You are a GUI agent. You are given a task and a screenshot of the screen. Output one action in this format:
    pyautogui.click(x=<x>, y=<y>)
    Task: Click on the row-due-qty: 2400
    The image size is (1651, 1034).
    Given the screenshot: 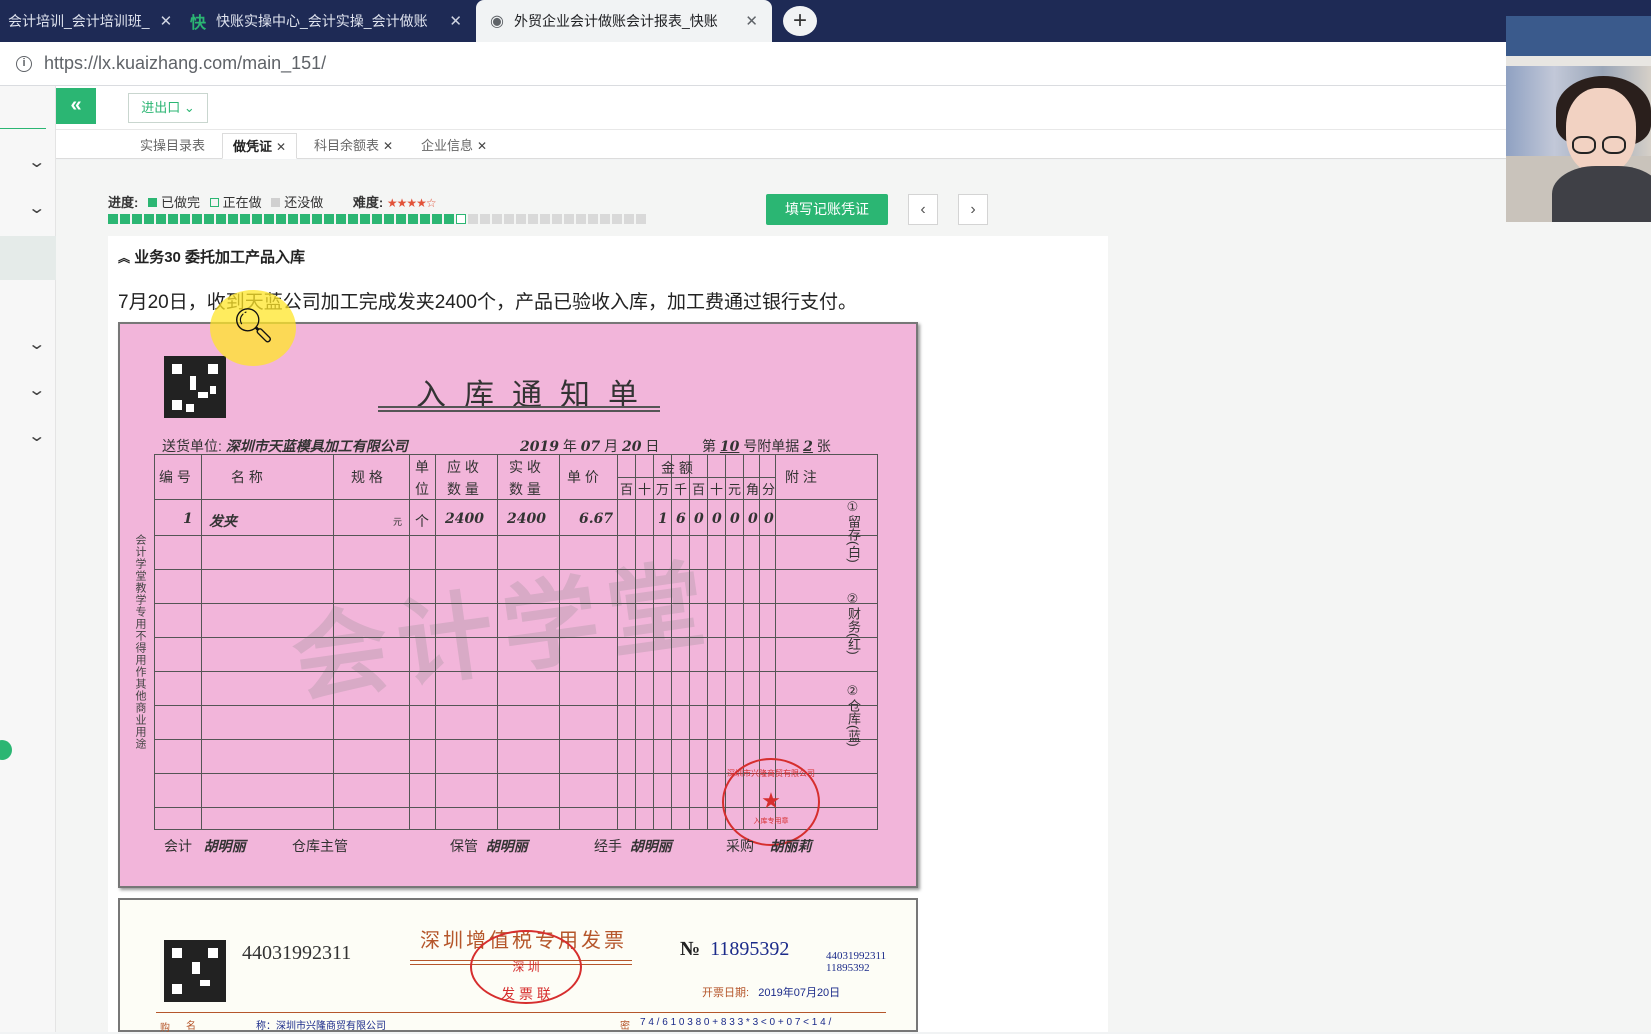 What is the action you would take?
    pyautogui.click(x=464, y=519)
    